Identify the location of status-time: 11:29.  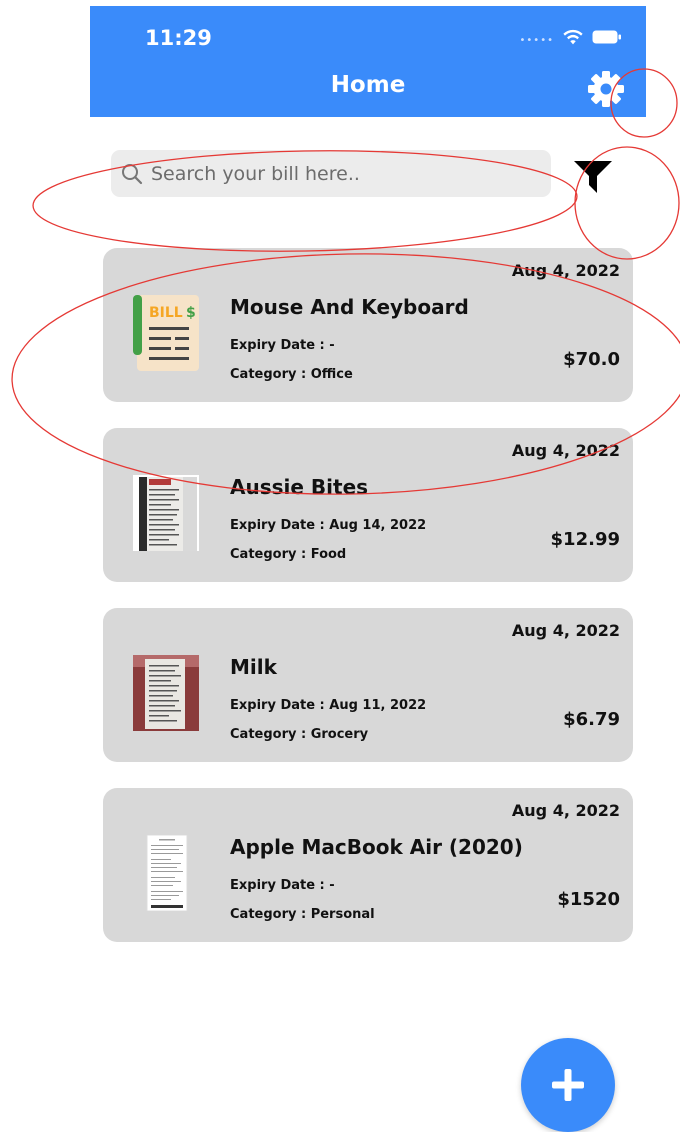
(178, 38).